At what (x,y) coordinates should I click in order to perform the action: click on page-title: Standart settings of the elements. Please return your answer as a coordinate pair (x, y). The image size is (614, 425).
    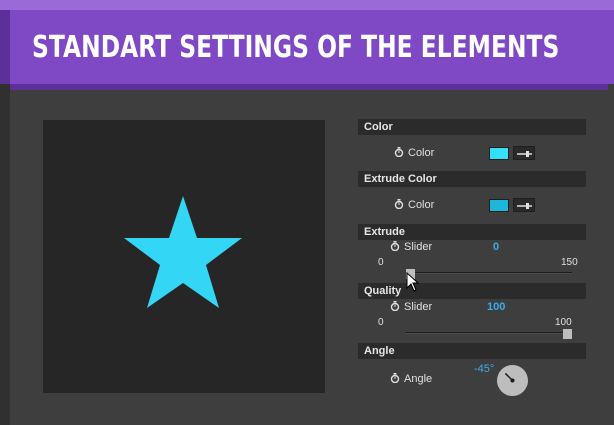
    Looking at the image, I should click on (296, 47).